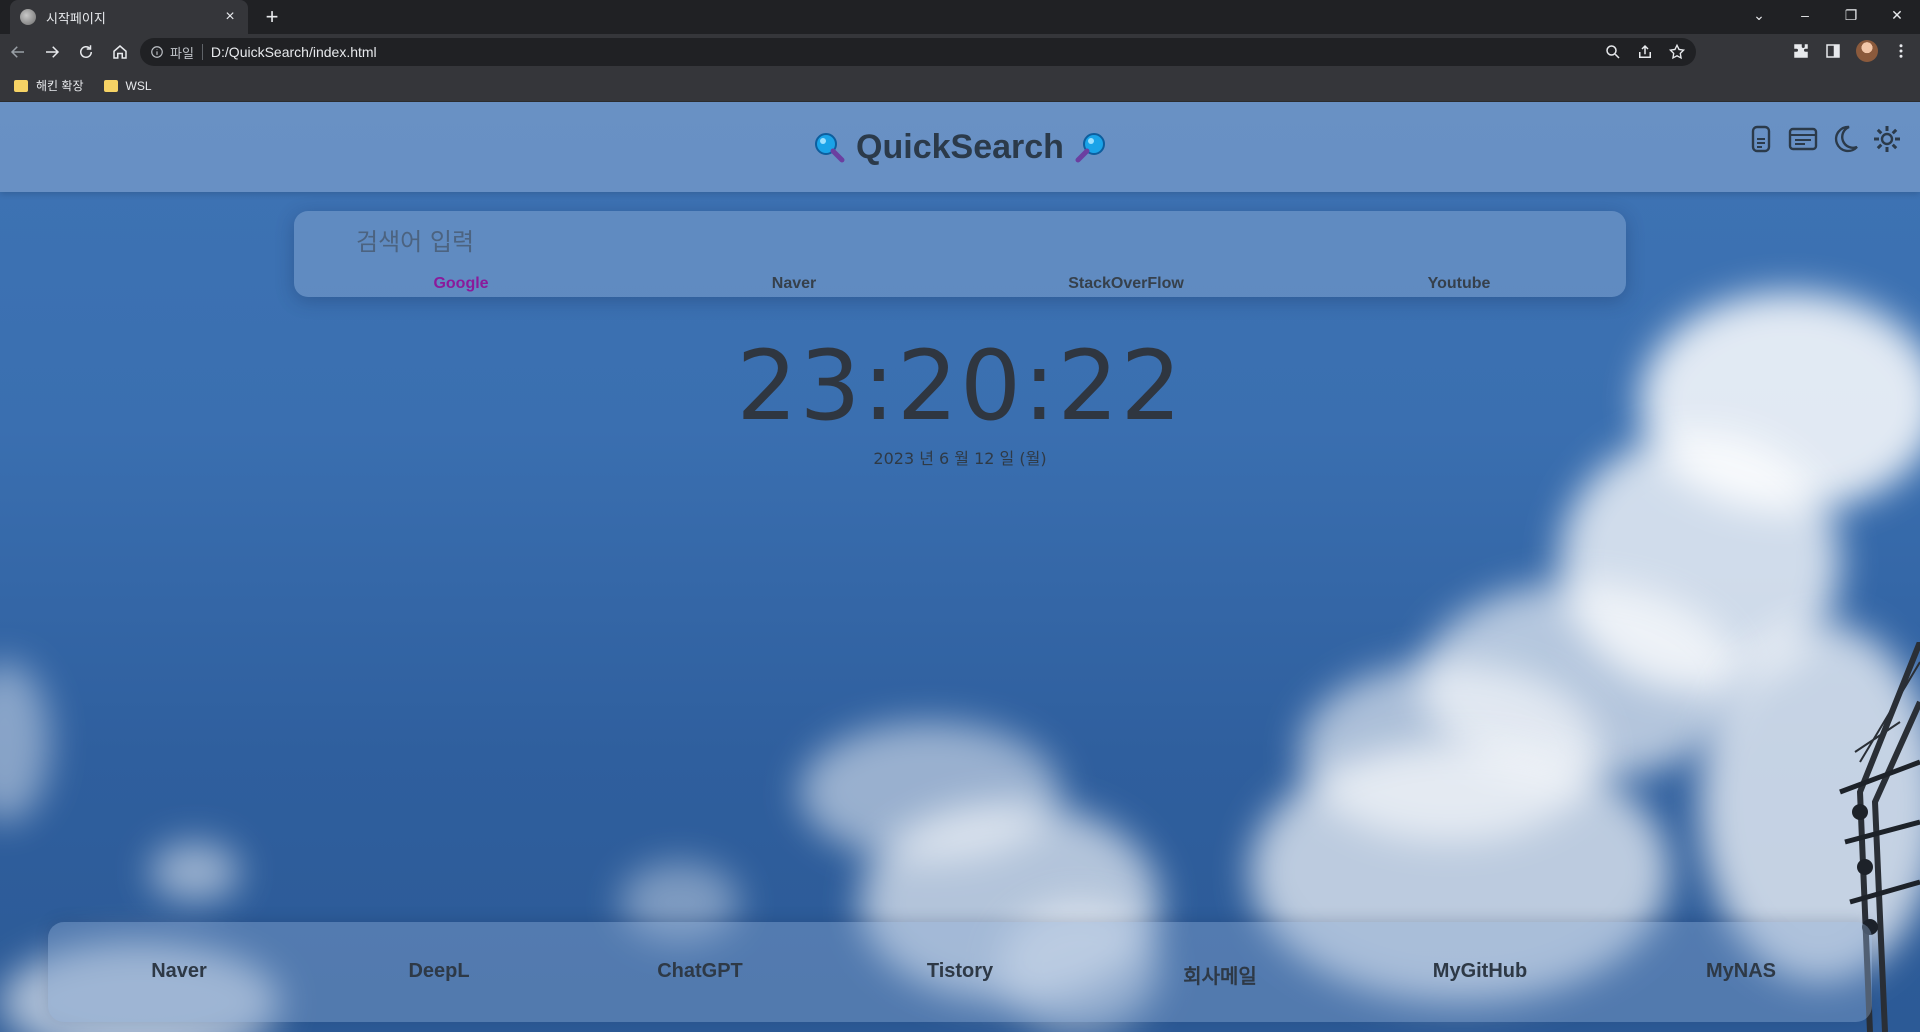 Image resolution: width=1920 pixels, height=1032 pixels. I want to click on bookmark-folder-hackintosh: 해킨 확장, so click(49, 85).